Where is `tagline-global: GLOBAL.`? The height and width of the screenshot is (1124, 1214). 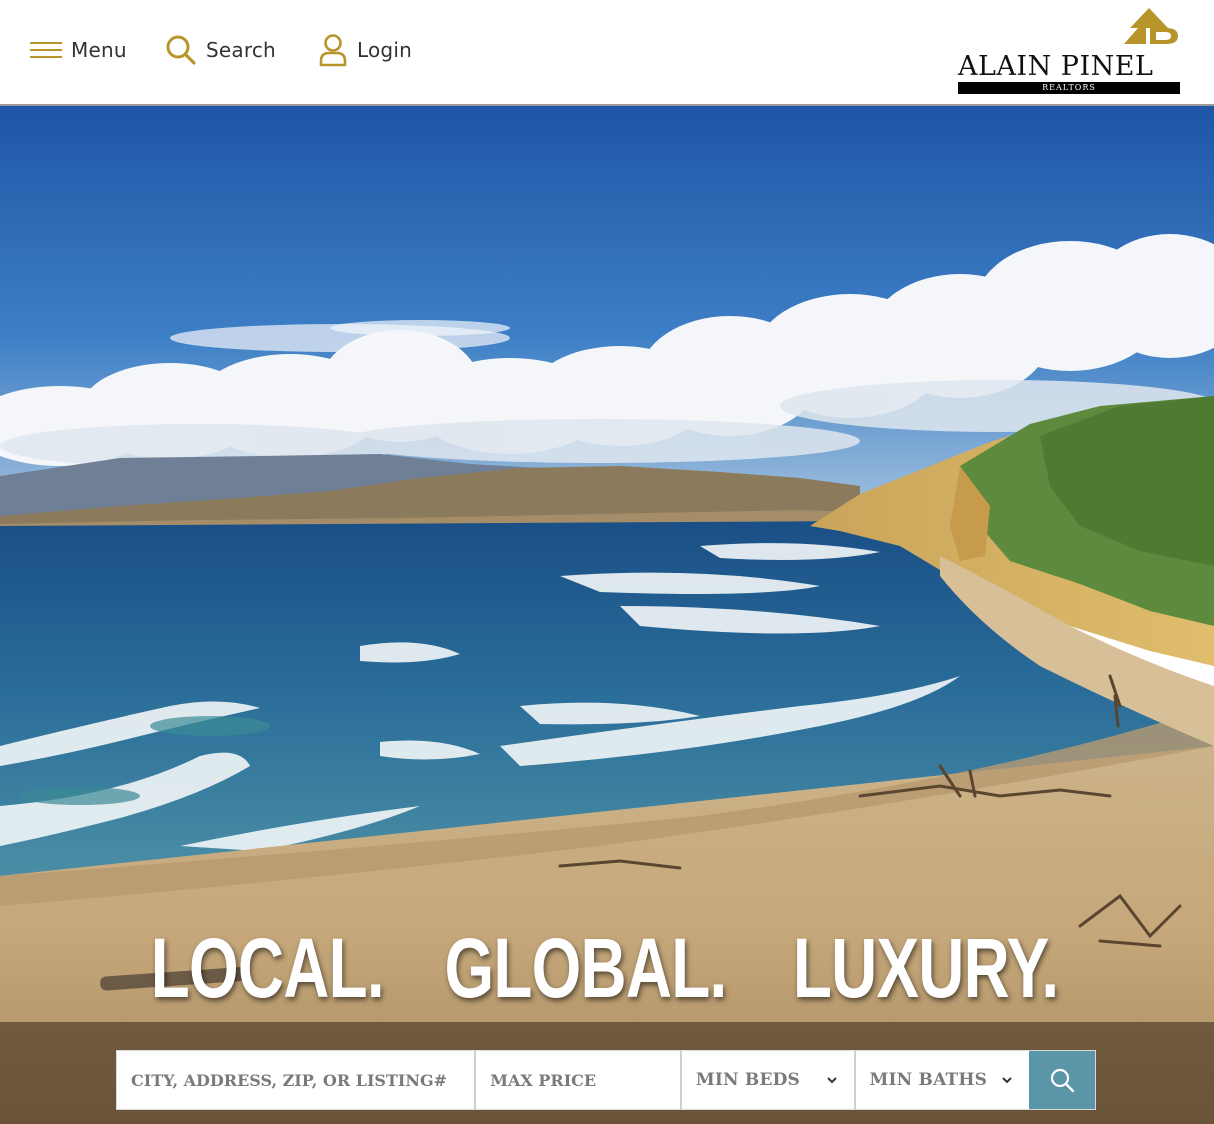 tagline-global: GLOBAL. is located at coordinates (586, 967).